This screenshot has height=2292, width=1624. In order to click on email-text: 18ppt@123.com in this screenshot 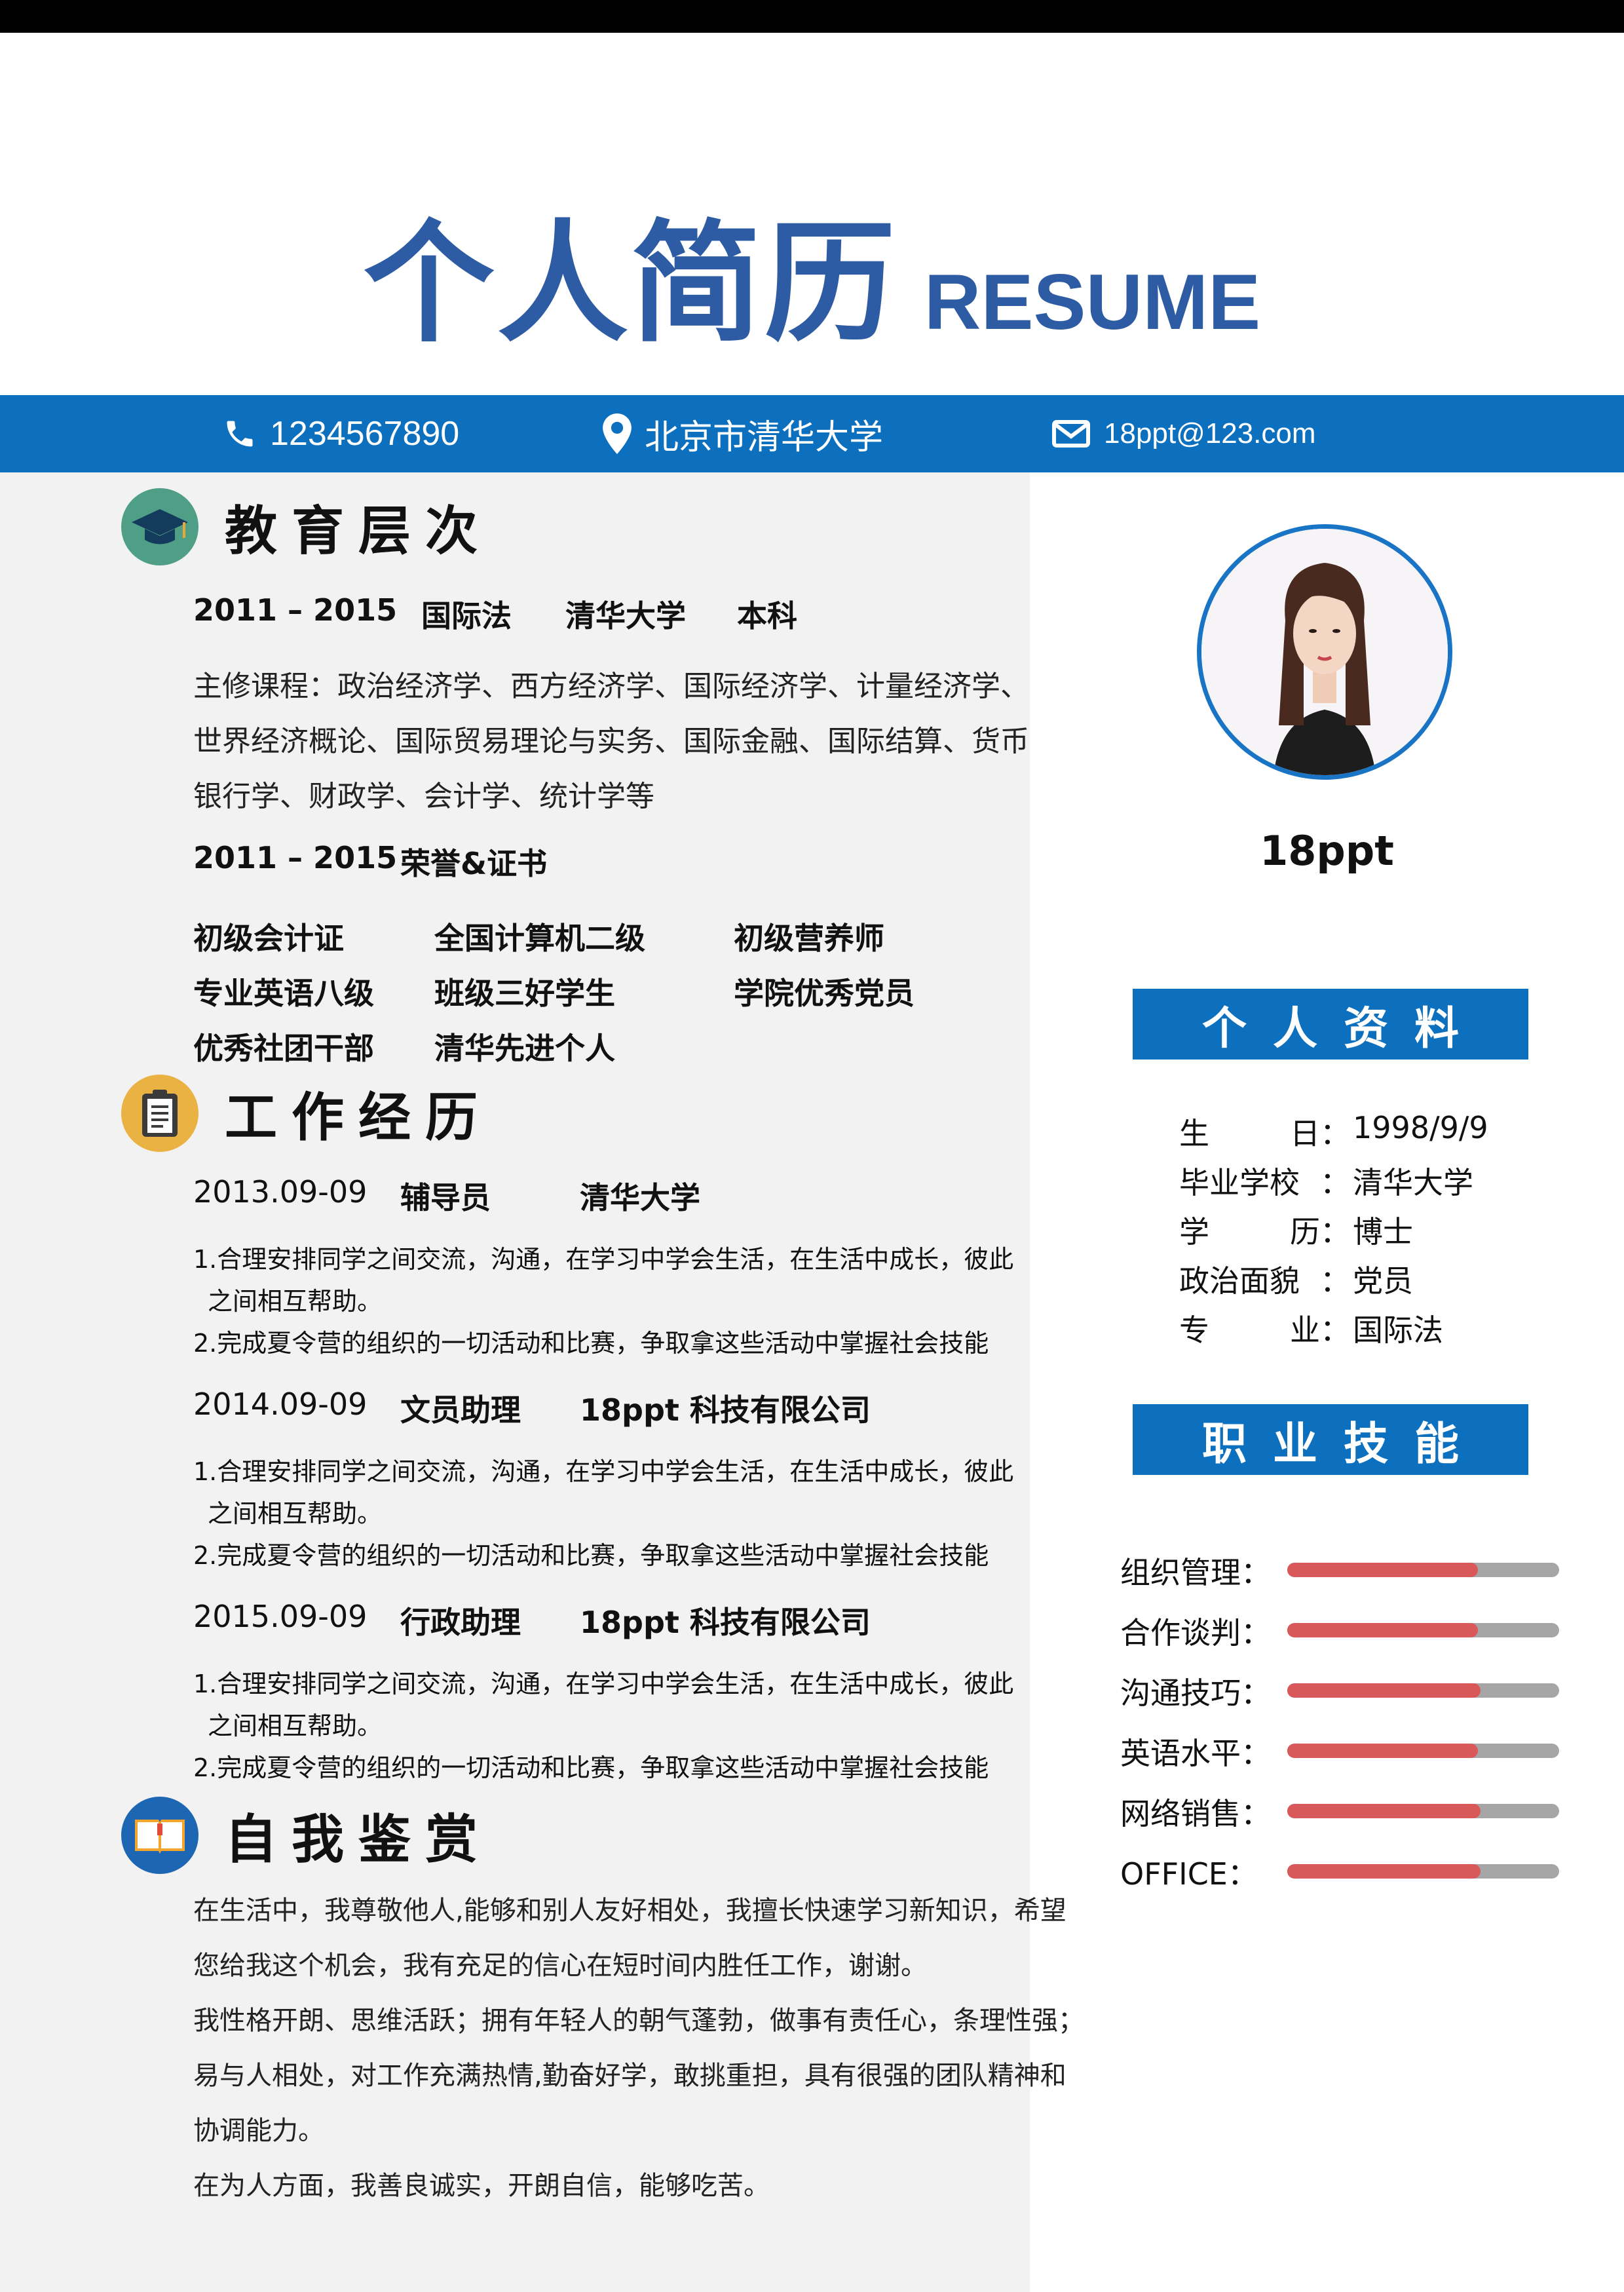, I will do `click(1210, 433)`.